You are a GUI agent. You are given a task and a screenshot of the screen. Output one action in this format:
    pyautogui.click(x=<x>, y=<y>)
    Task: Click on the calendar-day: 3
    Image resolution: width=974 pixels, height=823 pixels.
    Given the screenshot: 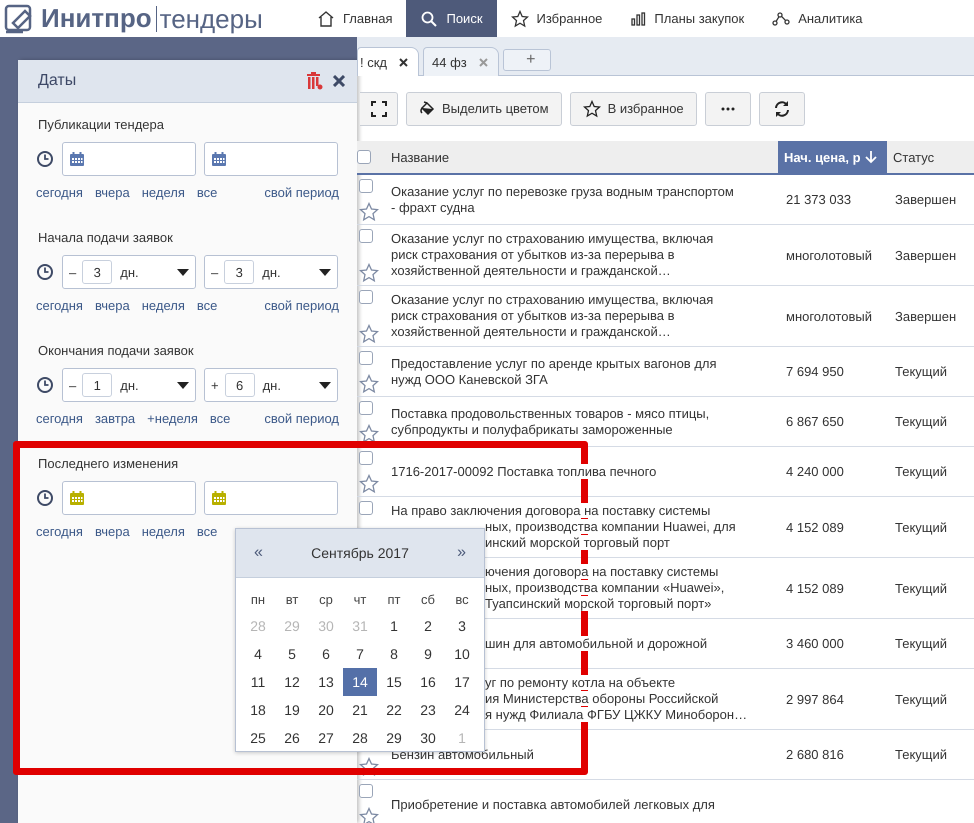 What is the action you would take?
    pyautogui.click(x=462, y=626)
    